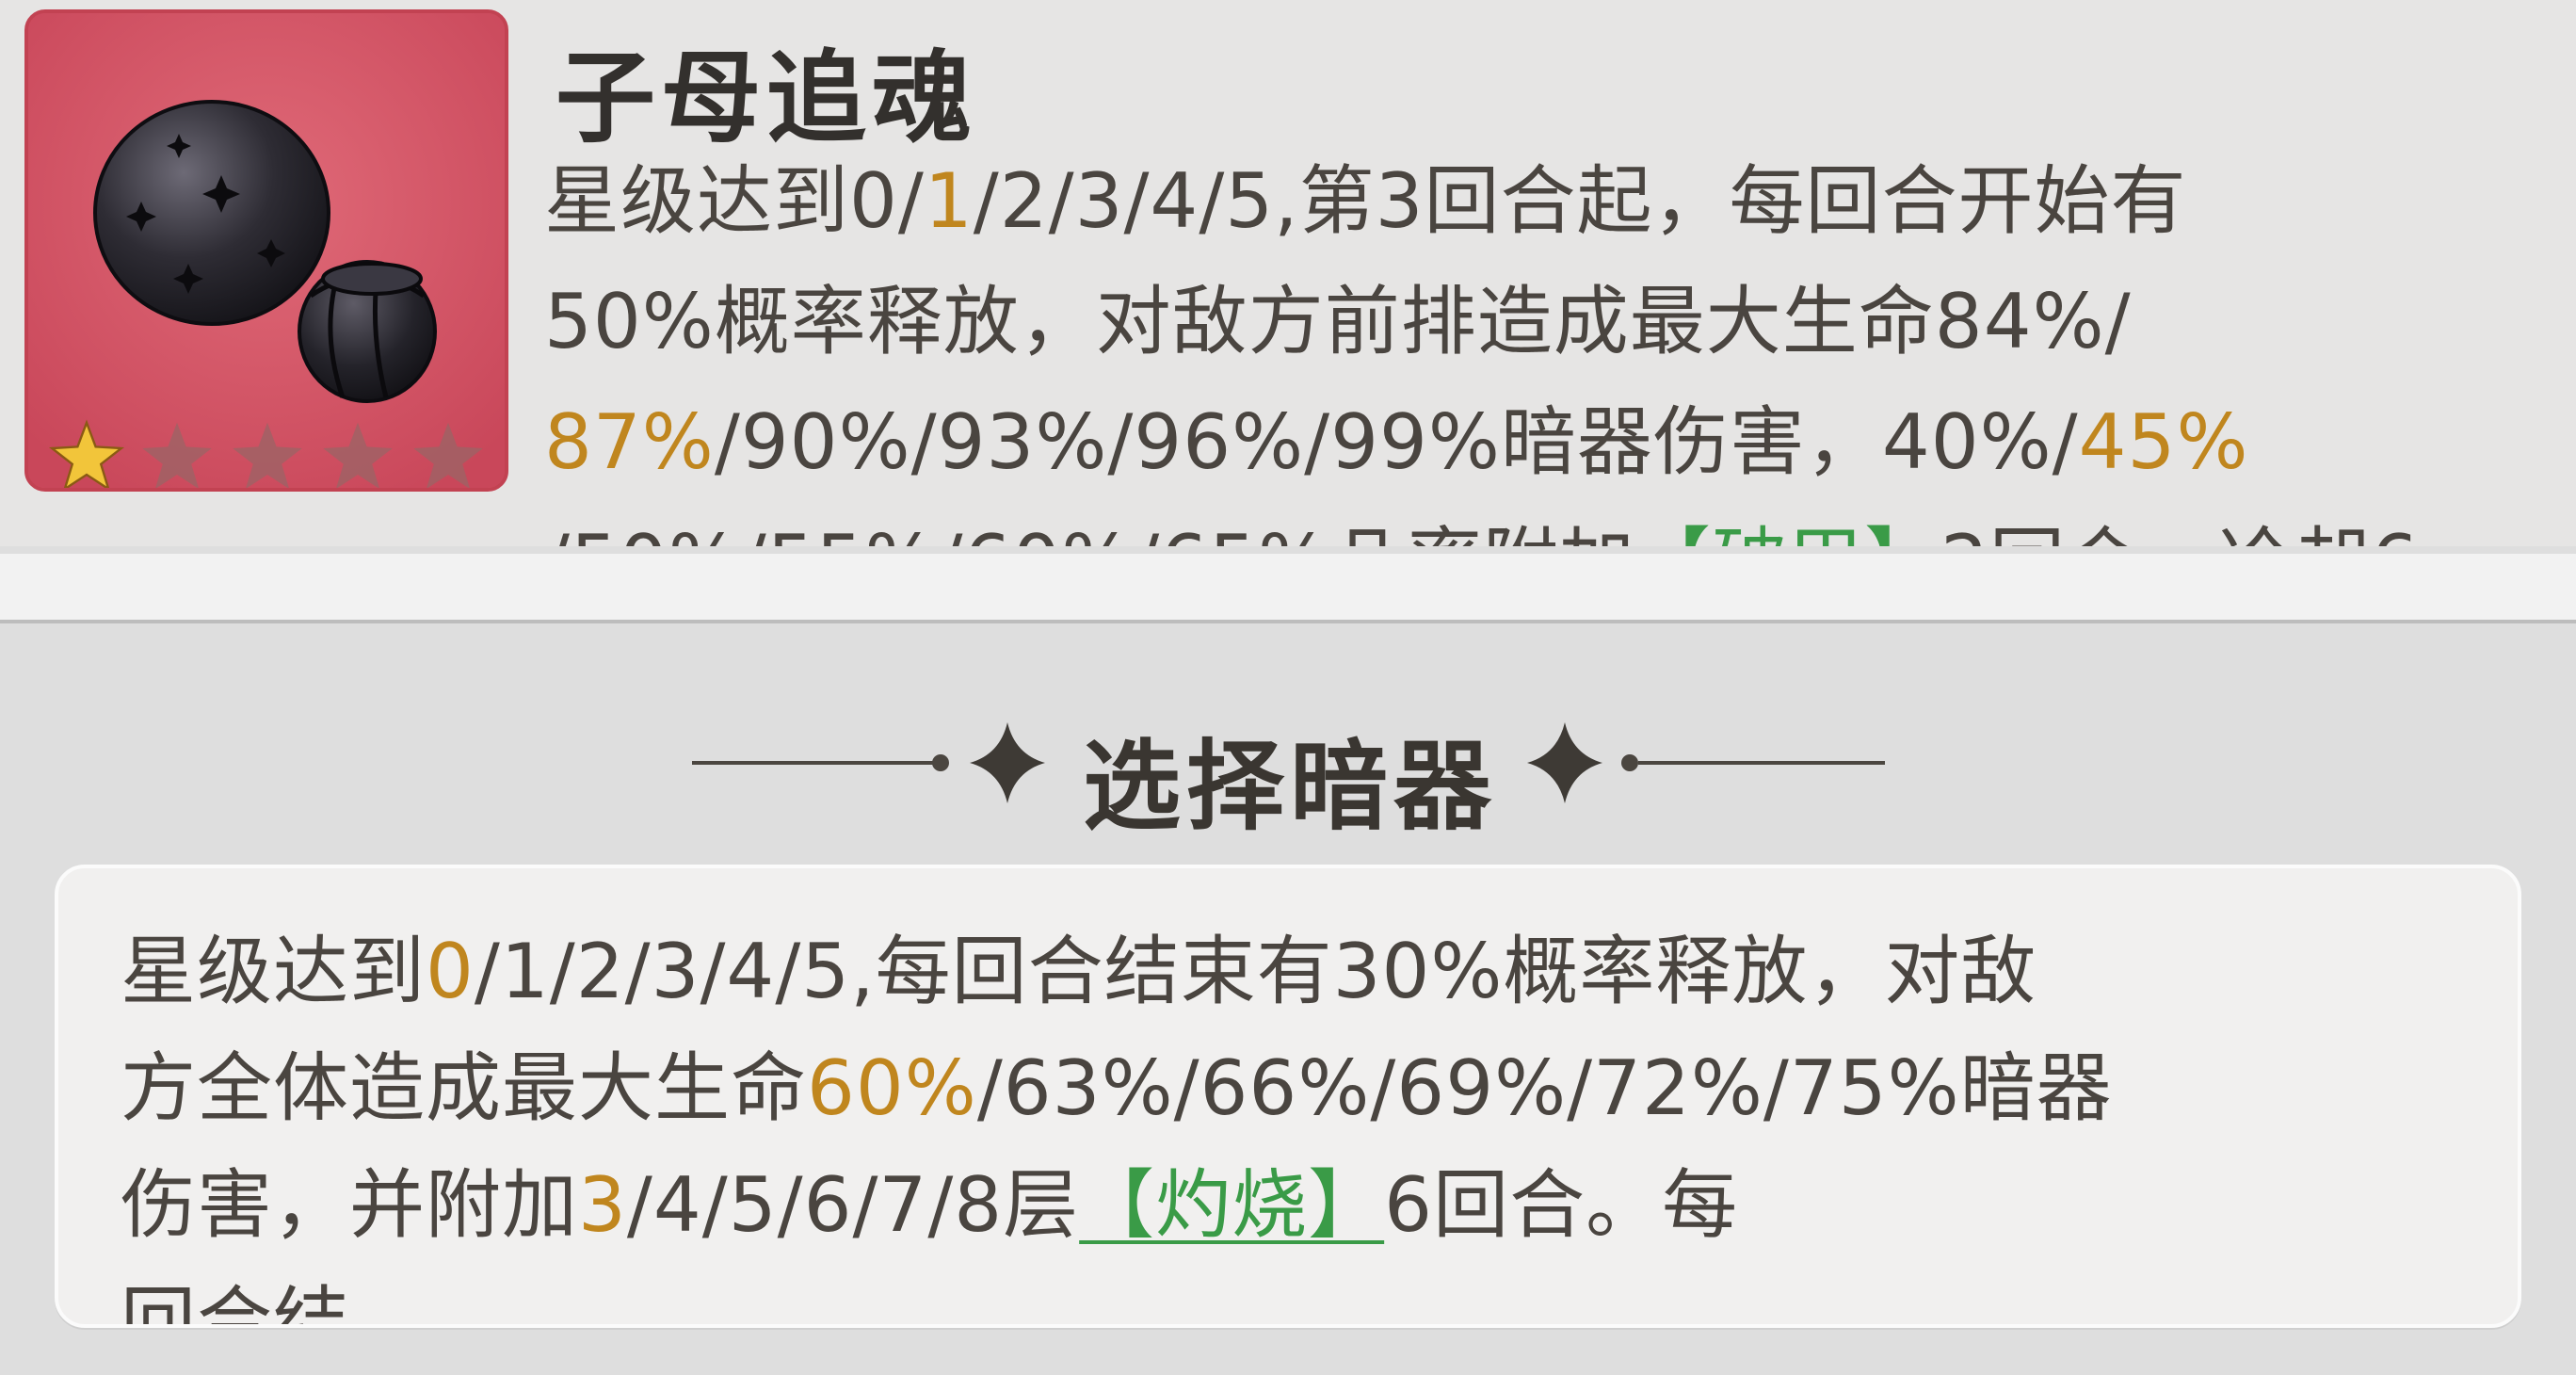 The image size is (2576, 1375). I want to click on desc-line: 方全体造成最大生命60%/63%/66%/69%/72%/75%暗器, so click(1117, 1088).